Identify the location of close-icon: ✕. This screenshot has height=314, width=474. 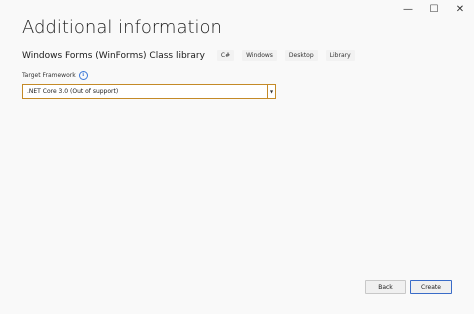
(460, 9).